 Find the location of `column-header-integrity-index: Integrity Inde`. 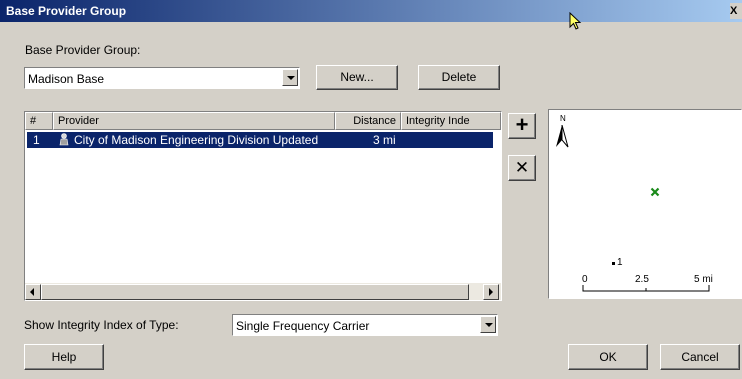

column-header-integrity-index: Integrity Inde is located at coordinates (451, 121).